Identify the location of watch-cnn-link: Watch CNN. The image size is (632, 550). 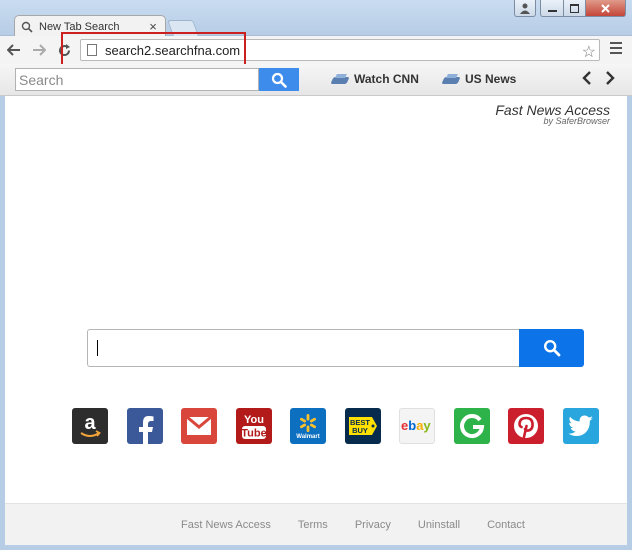
(374, 79).